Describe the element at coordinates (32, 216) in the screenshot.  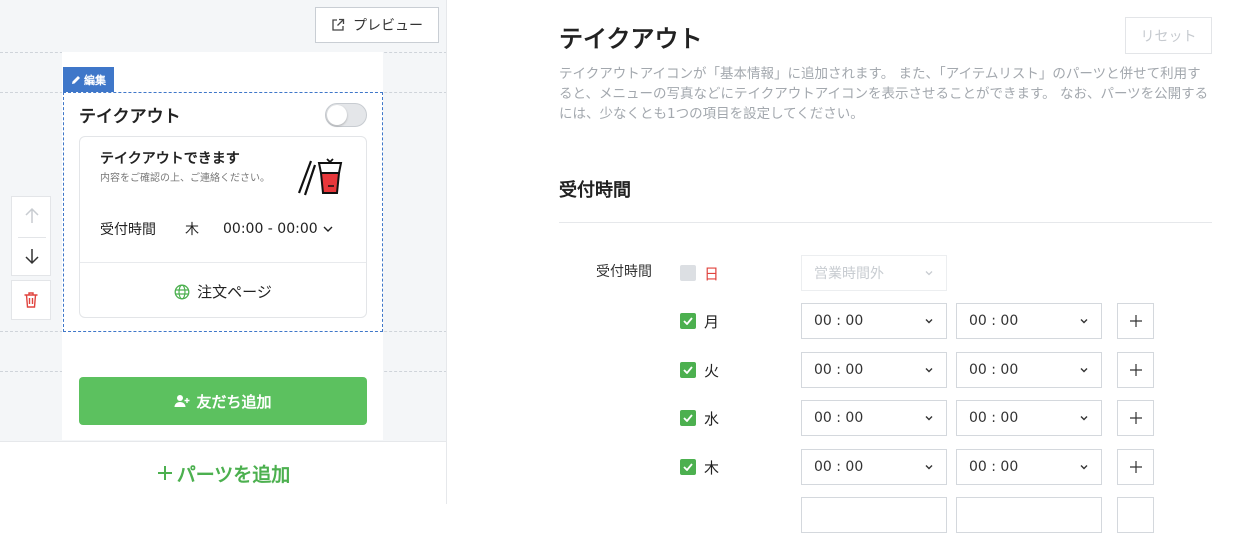
I see `arrow-up-icon` at that location.